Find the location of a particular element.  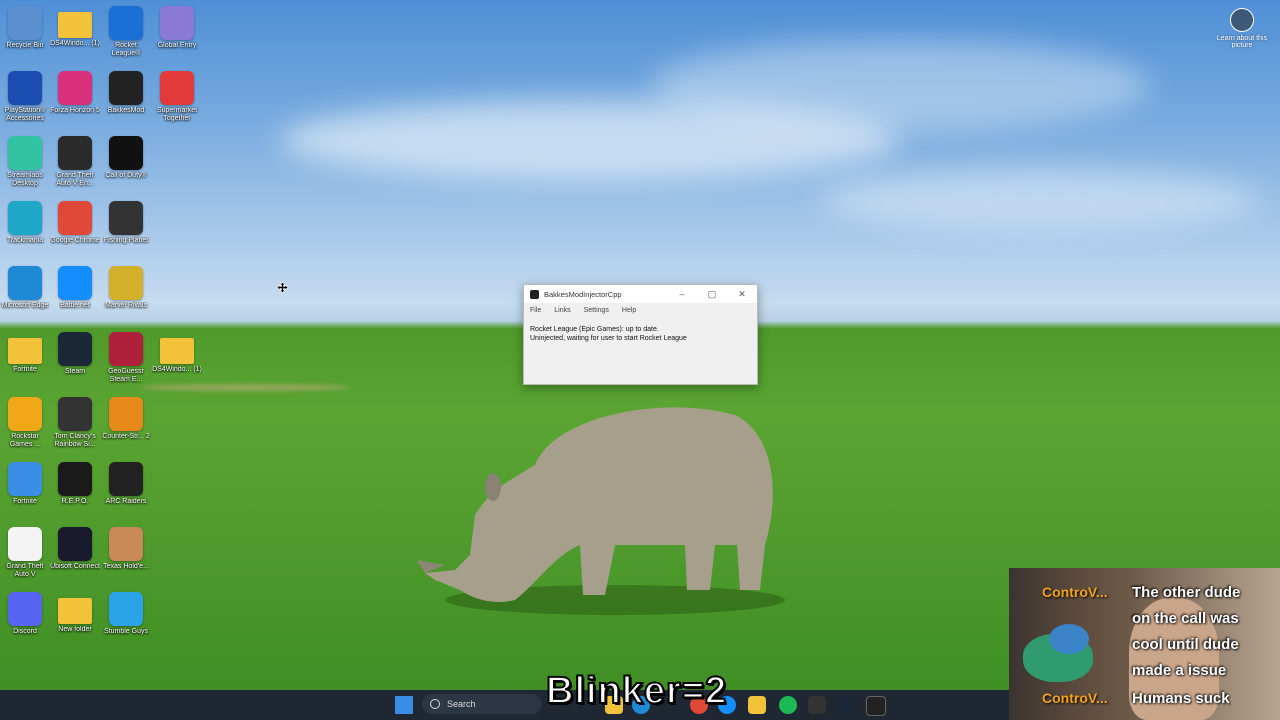

desktop-icon-file: Grand Theft Auto V is located at coordinates (25, 553).